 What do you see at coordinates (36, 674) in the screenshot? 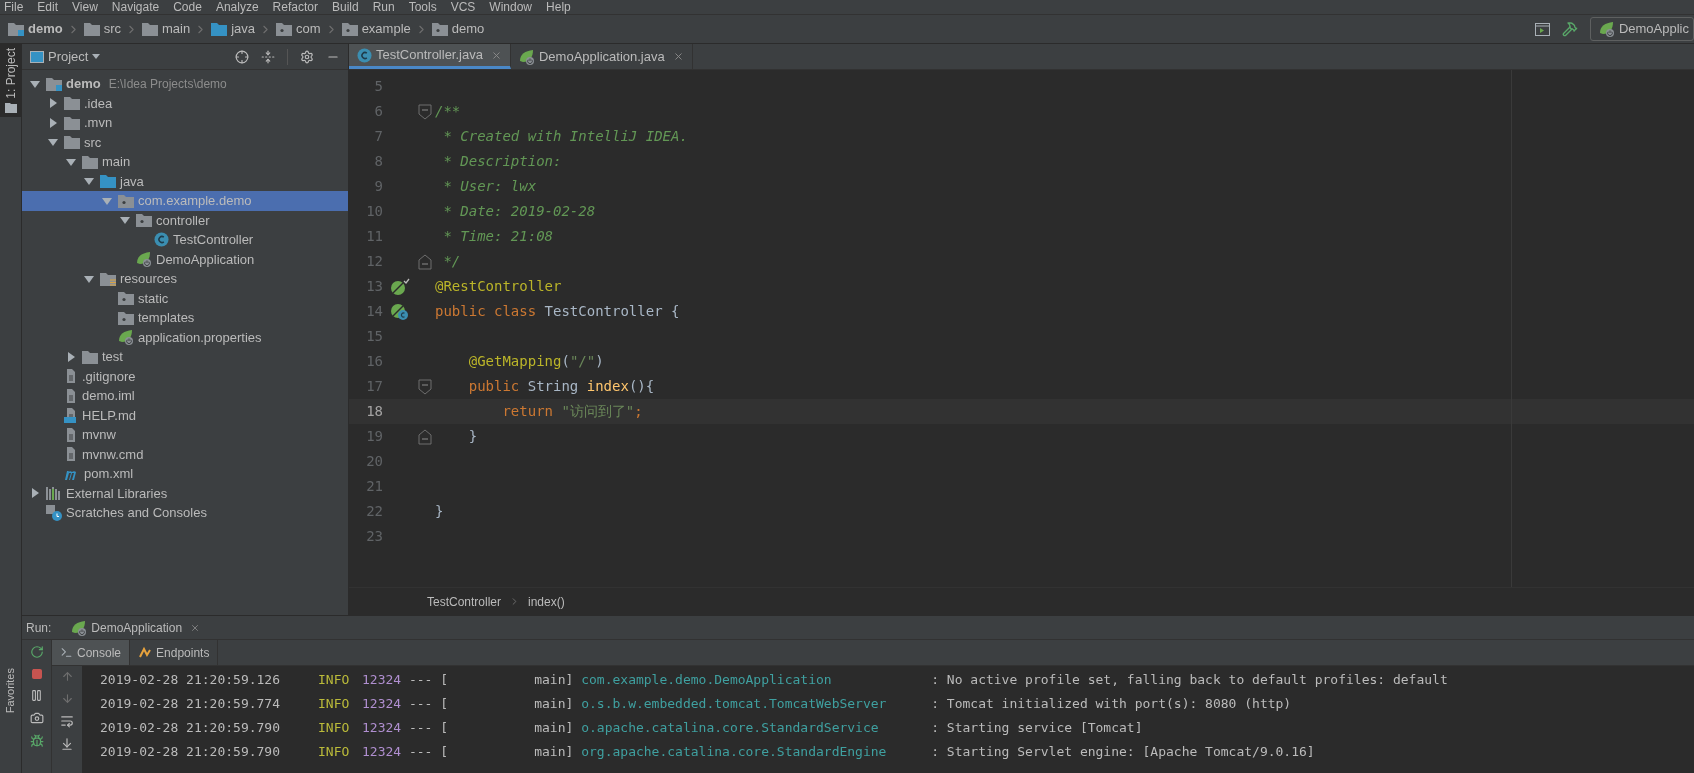
I see `stop-icon` at bounding box center [36, 674].